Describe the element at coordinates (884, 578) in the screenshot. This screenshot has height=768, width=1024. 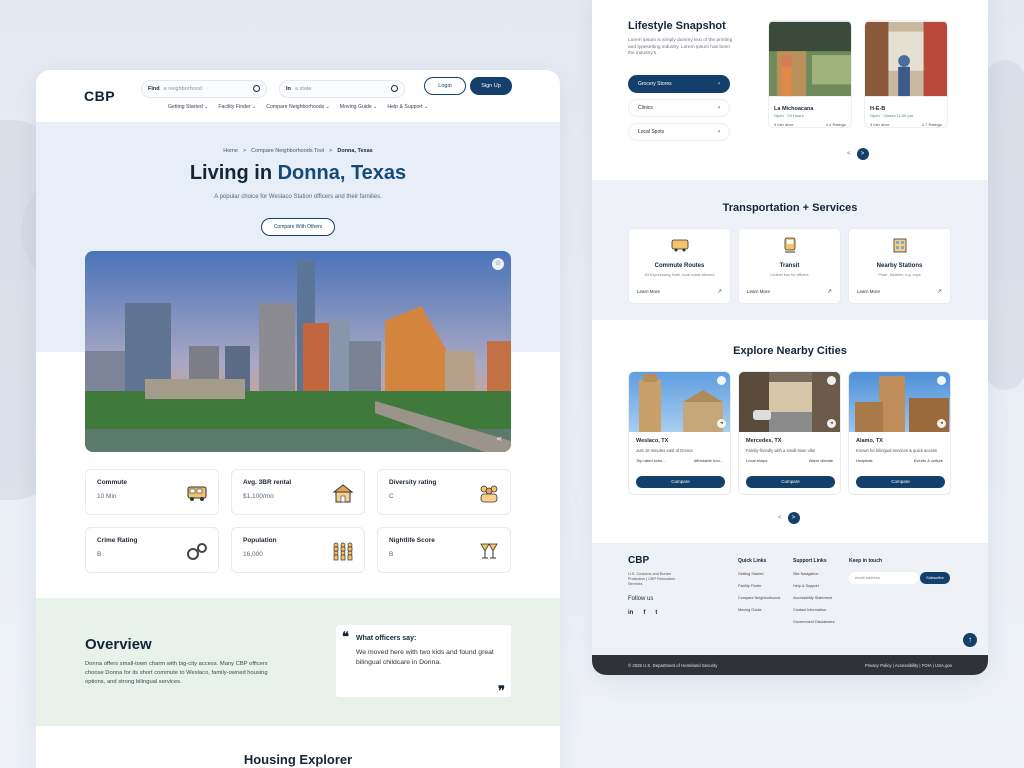
I see `email-field: email address` at that location.